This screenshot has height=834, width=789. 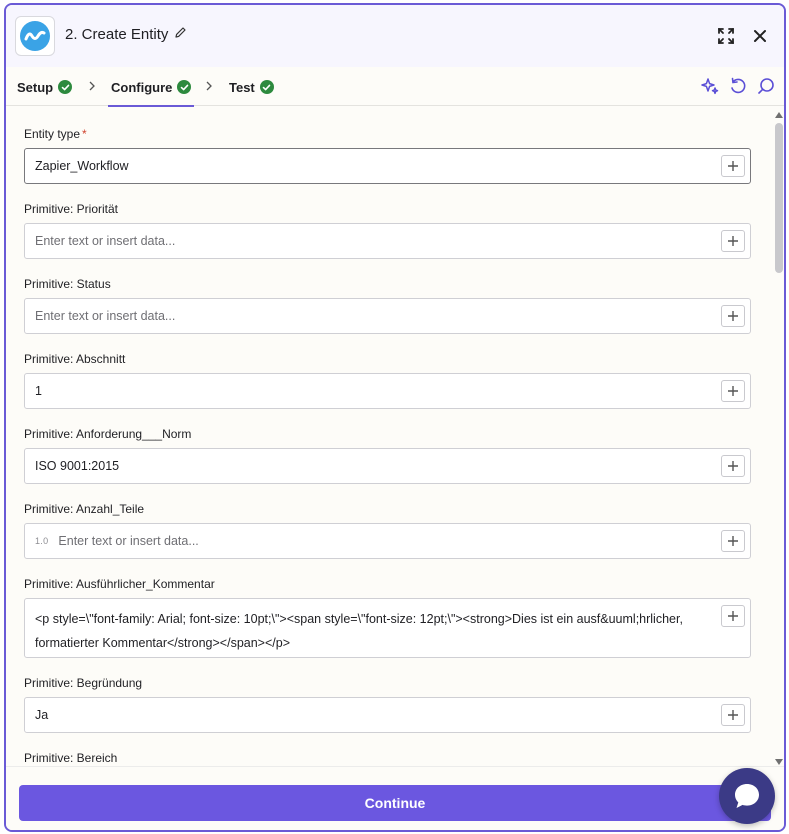 What do you see at coordinates (779, 115) in the screenshot?
I see `scroll-up-icon` at bounding box center [779, 115].